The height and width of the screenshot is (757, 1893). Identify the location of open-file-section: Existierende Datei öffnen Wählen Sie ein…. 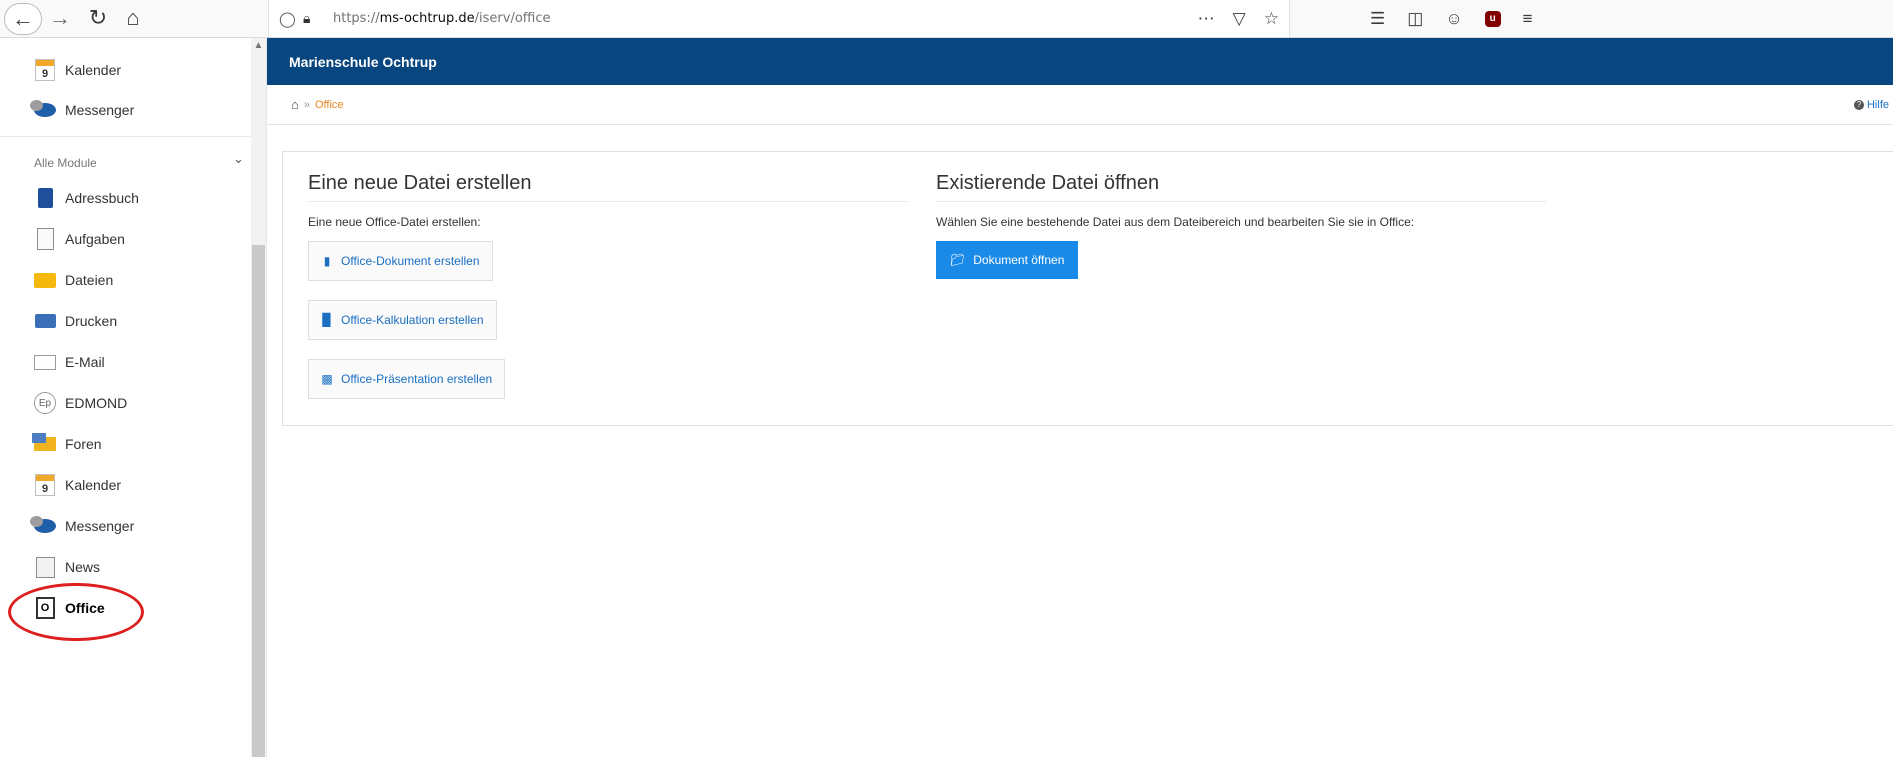
(1241, 225).